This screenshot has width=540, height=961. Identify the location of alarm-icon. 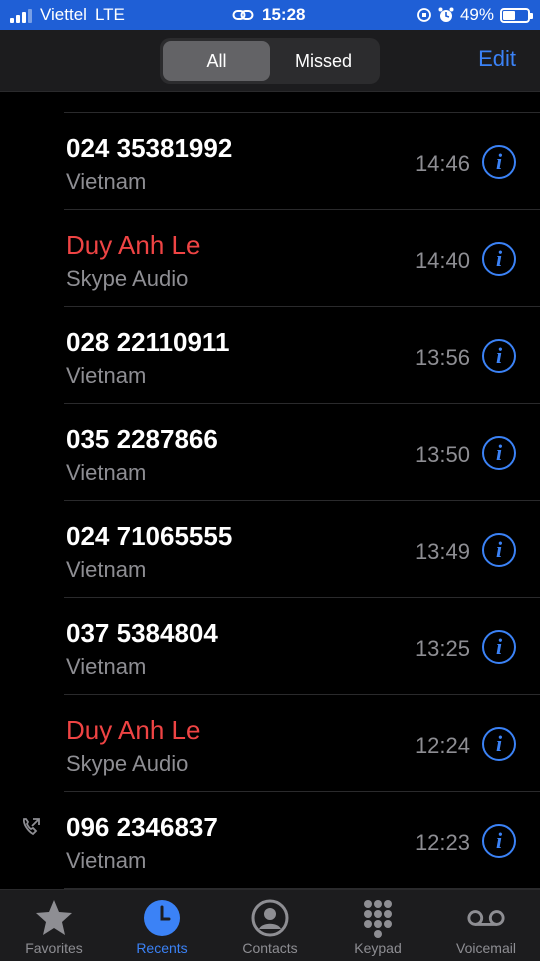
(446, 14).